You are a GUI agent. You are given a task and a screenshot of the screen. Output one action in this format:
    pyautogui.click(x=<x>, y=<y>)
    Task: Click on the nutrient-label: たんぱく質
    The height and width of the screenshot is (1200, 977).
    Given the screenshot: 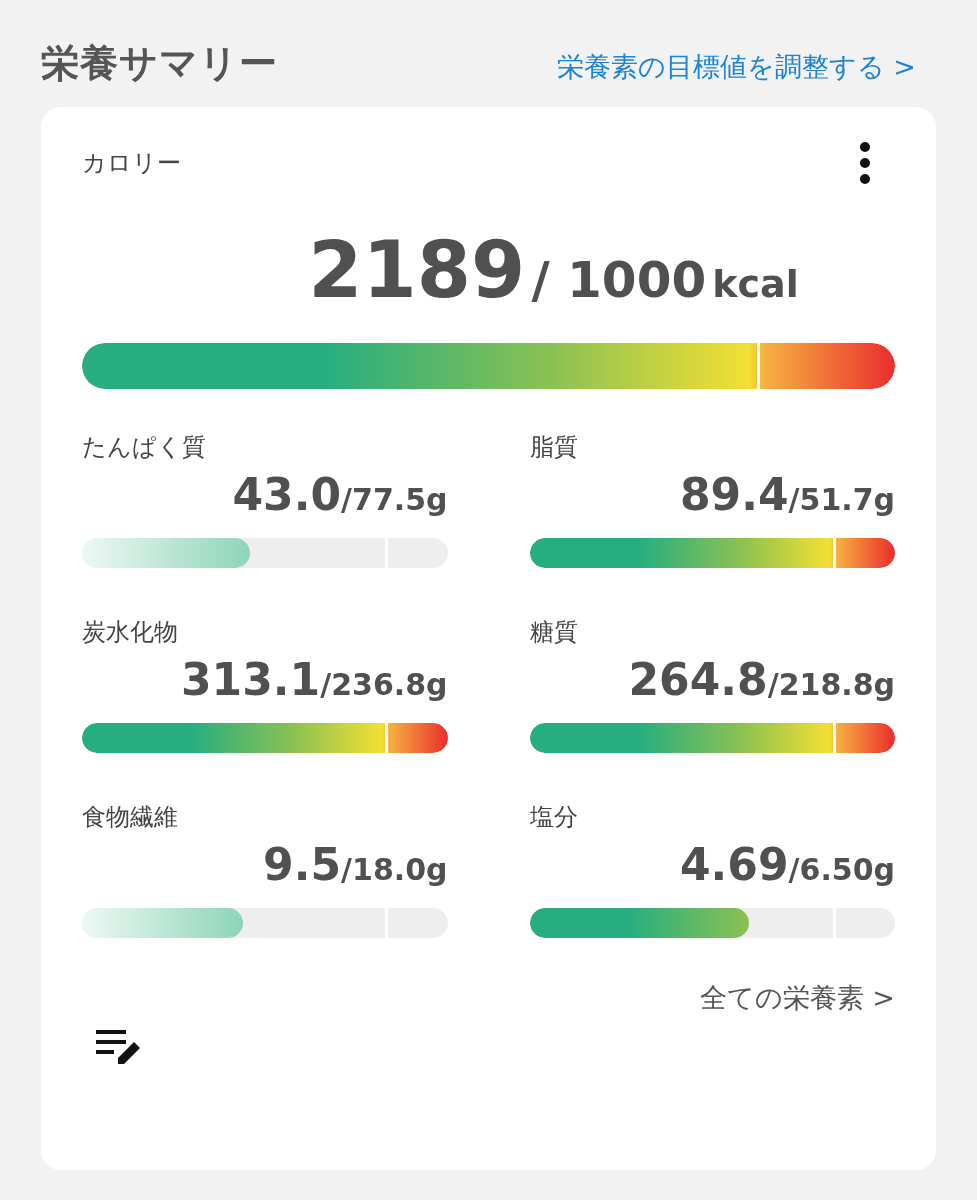 What is the action you would take?
    pyautogui.click(x=144, y=447)
    